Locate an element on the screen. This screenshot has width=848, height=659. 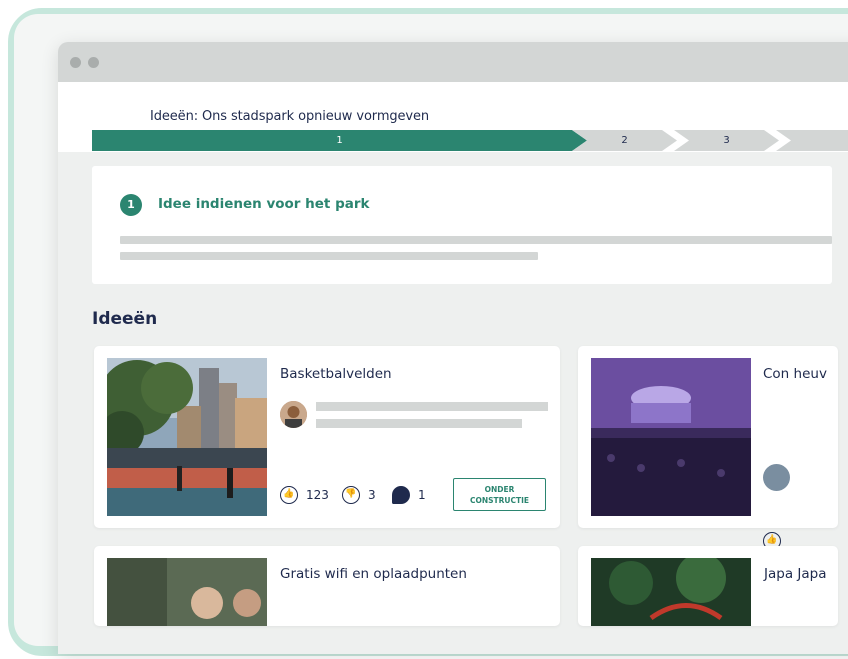
thumbs-up-icon: 👍 is located at coordinates (289, 495).